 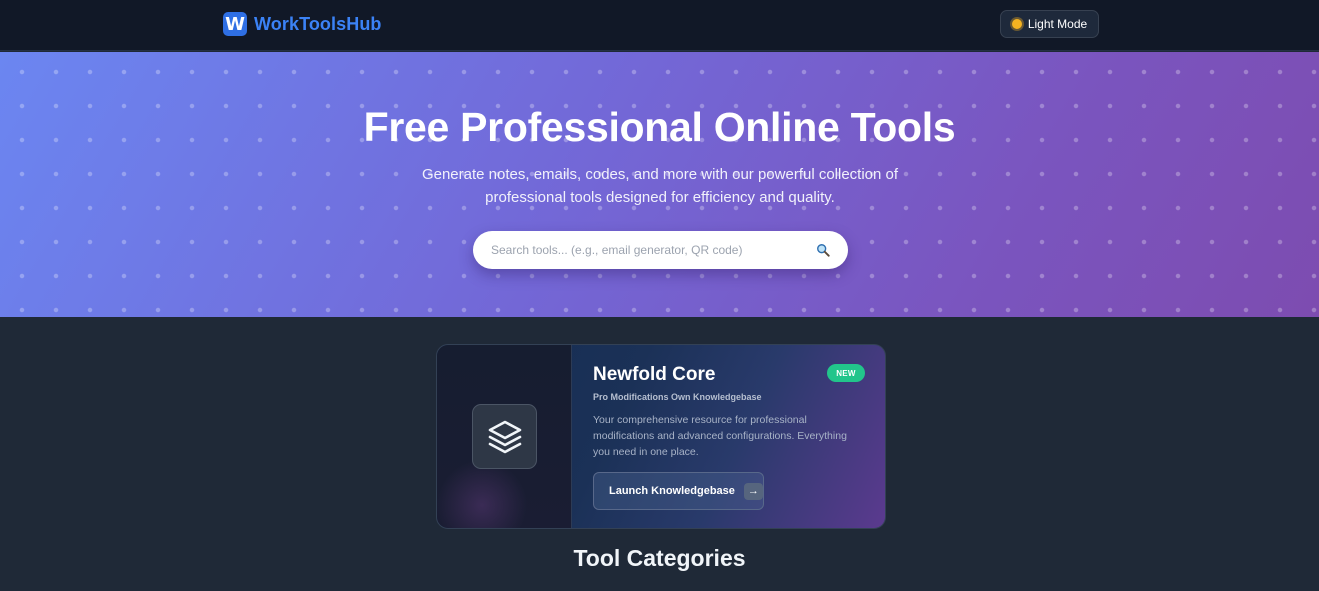 I want to click on magnifier-icon, so click(x=823, y=250).